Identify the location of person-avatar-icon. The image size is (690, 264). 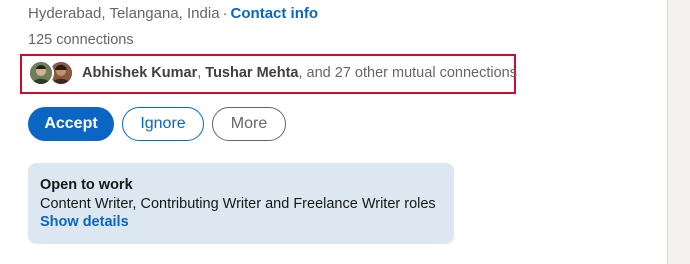
(41, 73).